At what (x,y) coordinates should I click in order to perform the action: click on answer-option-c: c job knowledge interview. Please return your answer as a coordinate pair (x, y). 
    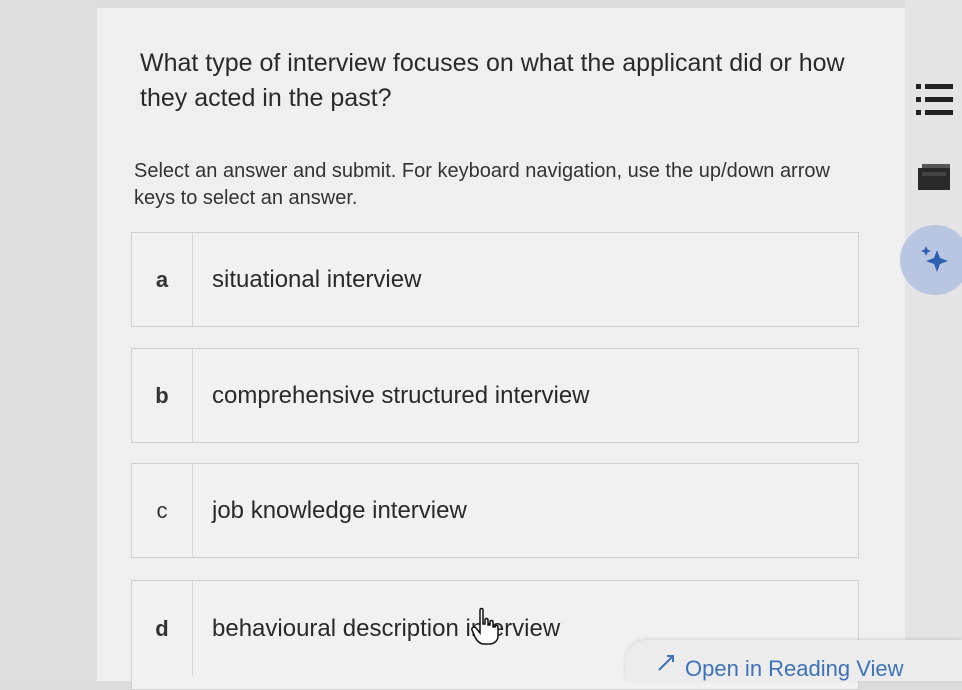
    Looking at the image, I should click on (495, 510).